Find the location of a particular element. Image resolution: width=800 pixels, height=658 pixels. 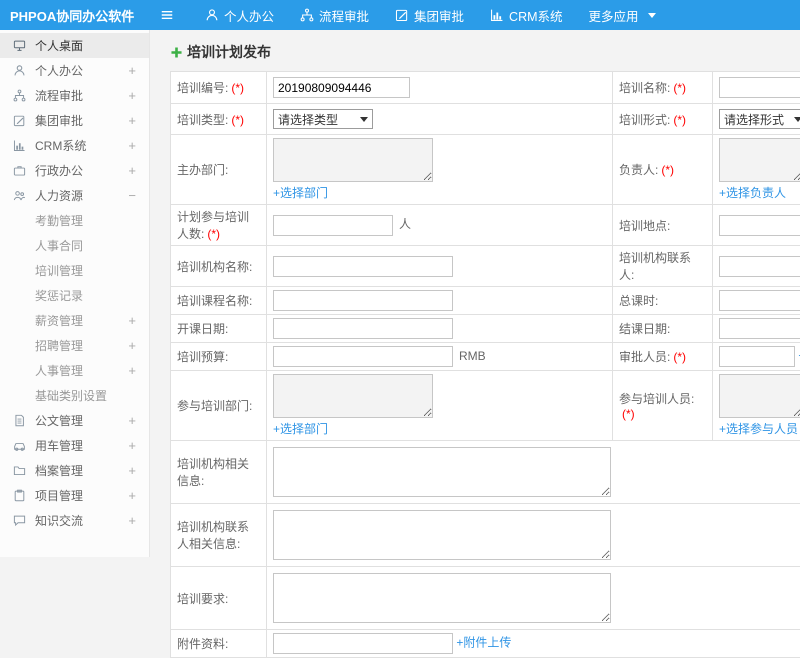

sidebar-item-personal-office: 个人办公 + is located at coordinates (74, 70).